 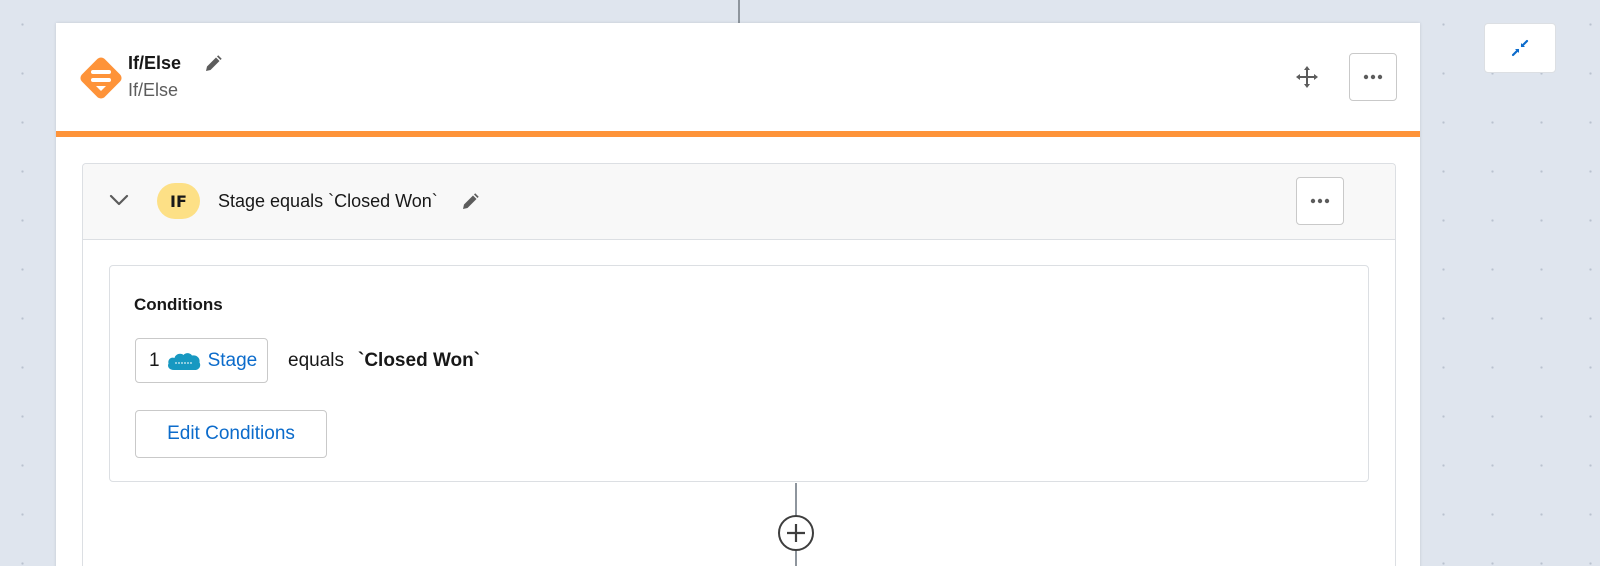 I want to click on collapse-button, so click(x=1520, y=48).